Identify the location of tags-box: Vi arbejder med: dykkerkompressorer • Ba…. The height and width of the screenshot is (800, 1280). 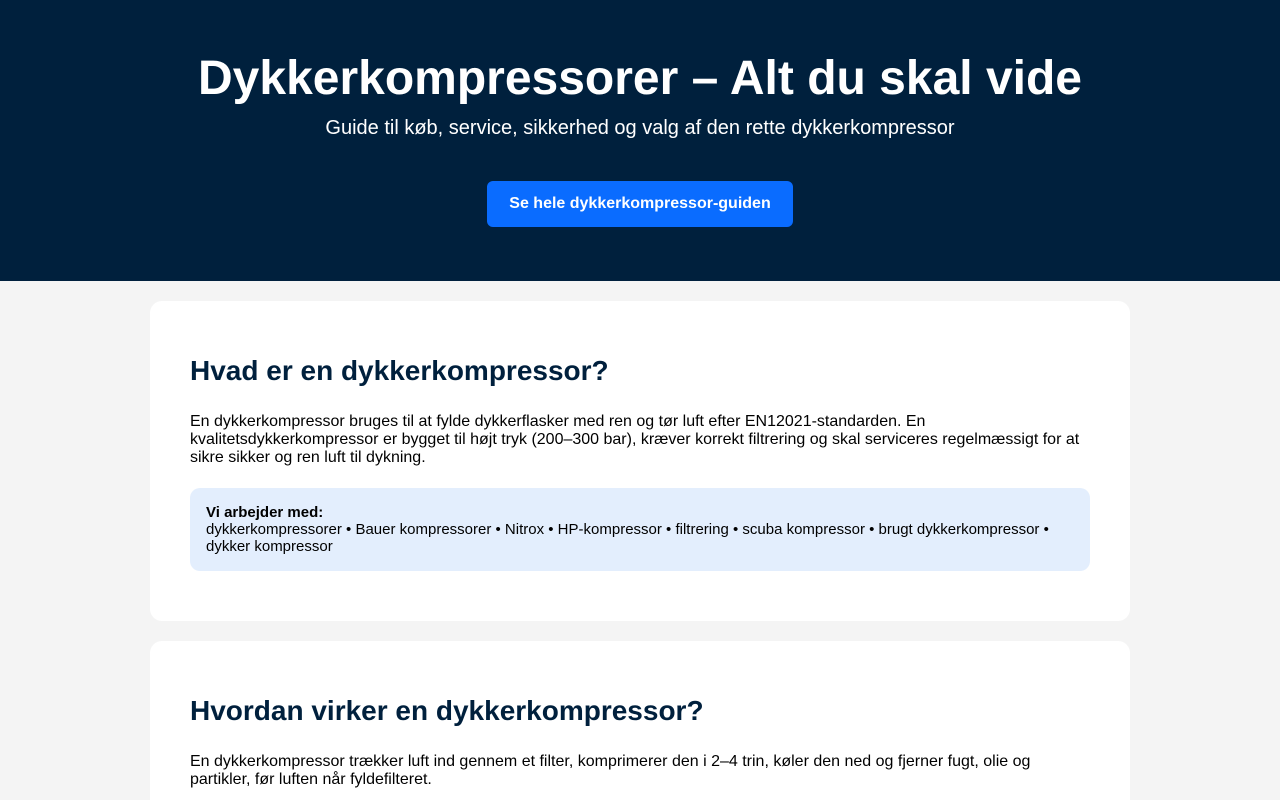
(640, 529).